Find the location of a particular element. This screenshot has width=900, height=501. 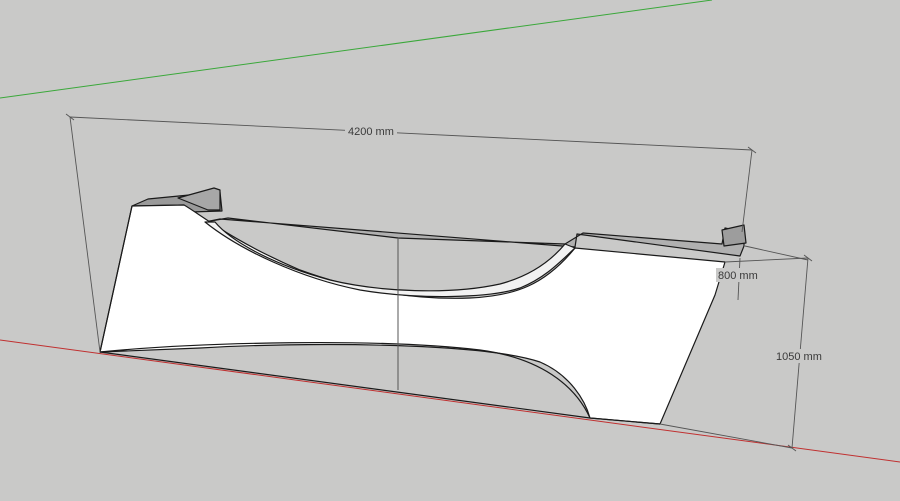

back-height-label: 800 mm is located at coordinates (738, 276).